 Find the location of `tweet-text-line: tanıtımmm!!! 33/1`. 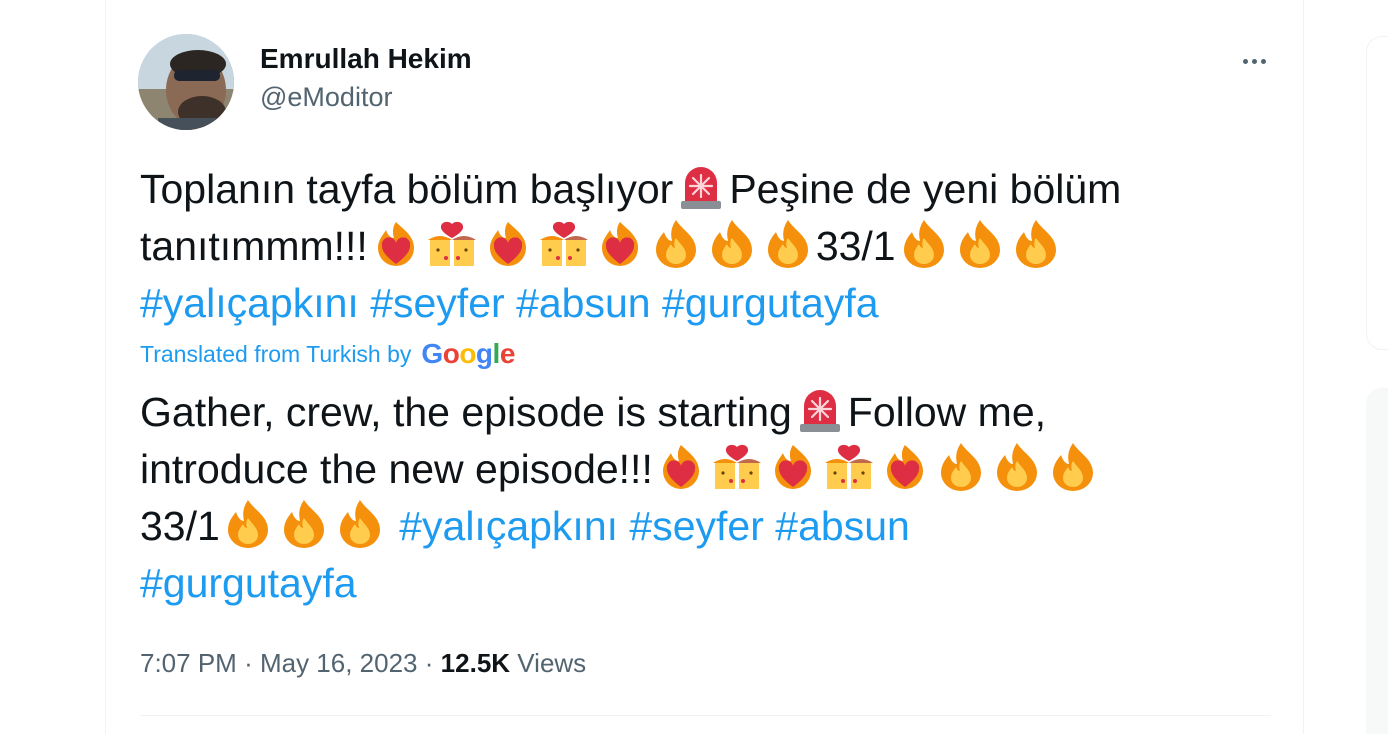

tweet-text-line: tanıtımmm!!! 33/1 is located at coordinates (710, 246).